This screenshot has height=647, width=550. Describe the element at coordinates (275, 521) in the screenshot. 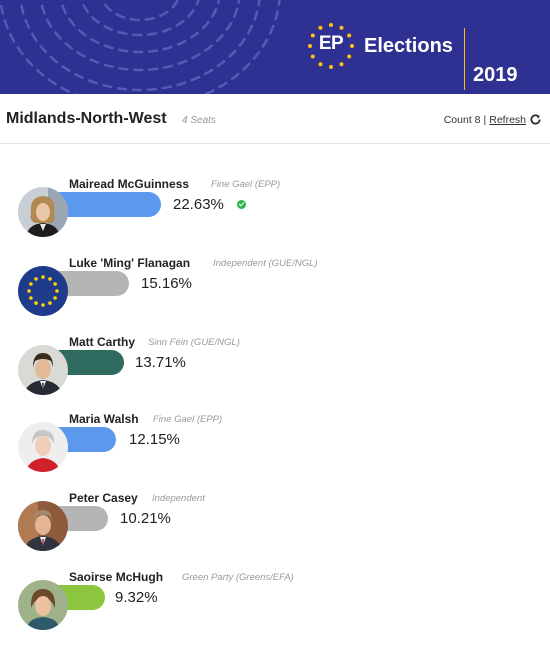

I see `candidate-row: Peter Casey Independent 10.21%` at that location.